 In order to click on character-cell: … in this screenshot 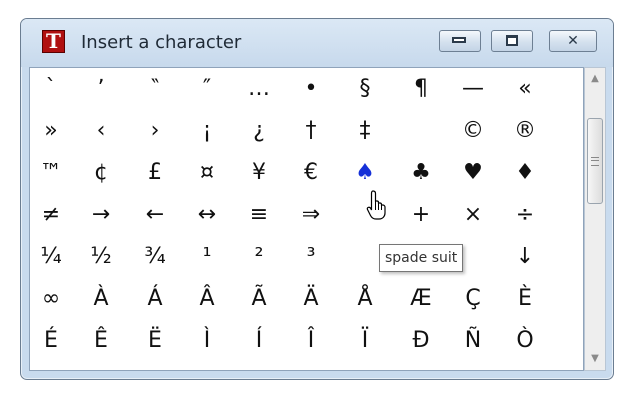, I will do `click(259, 89)`.